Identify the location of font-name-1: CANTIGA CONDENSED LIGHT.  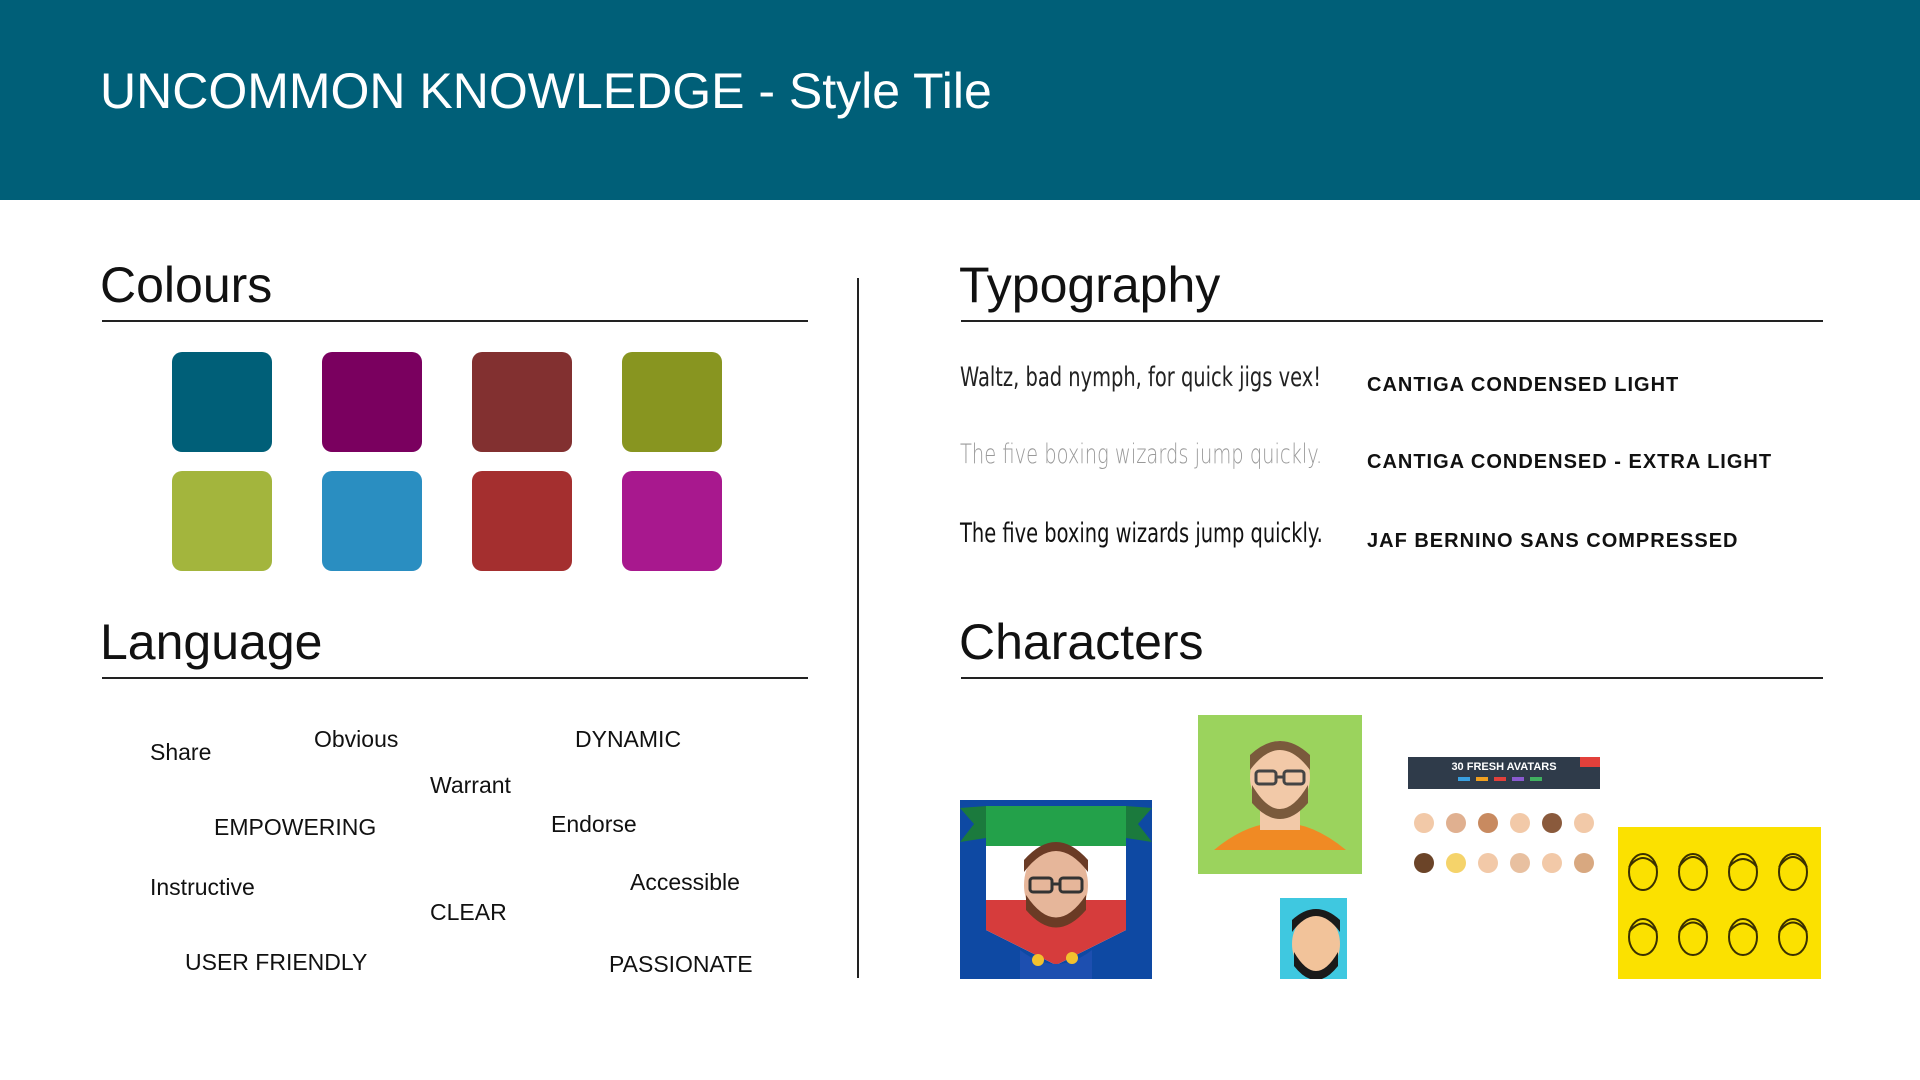
(1523, 385).